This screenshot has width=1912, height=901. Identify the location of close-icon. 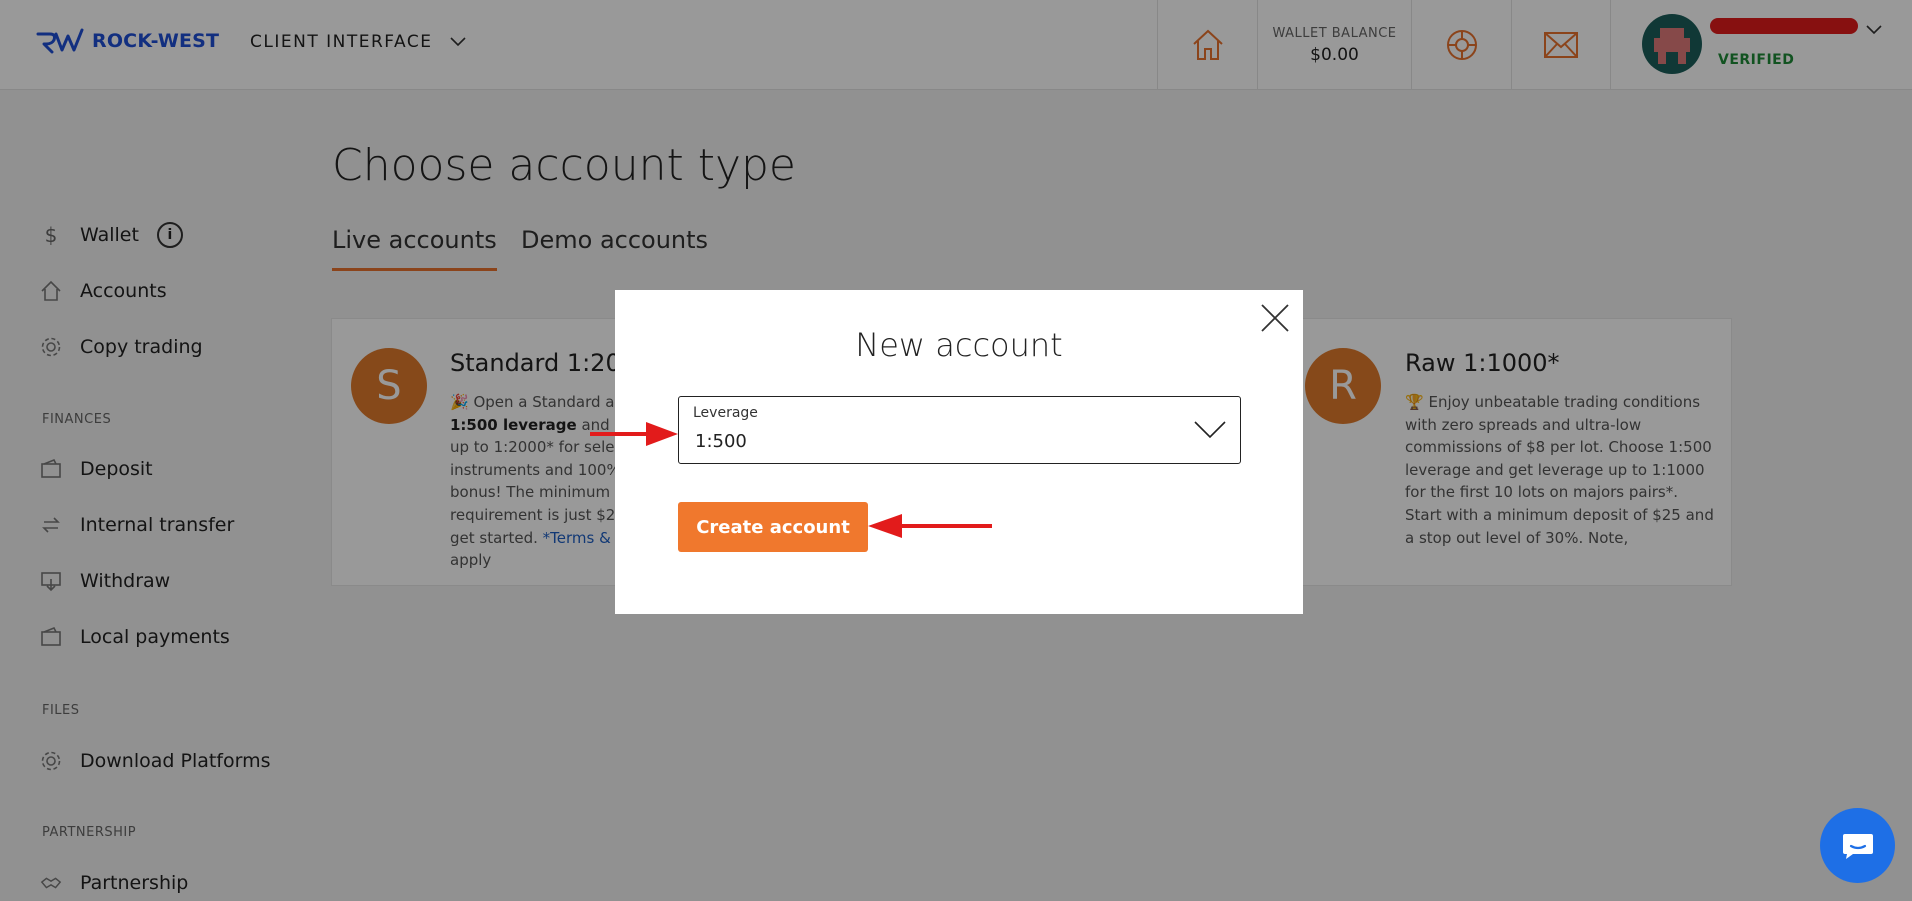
(1275, 318).